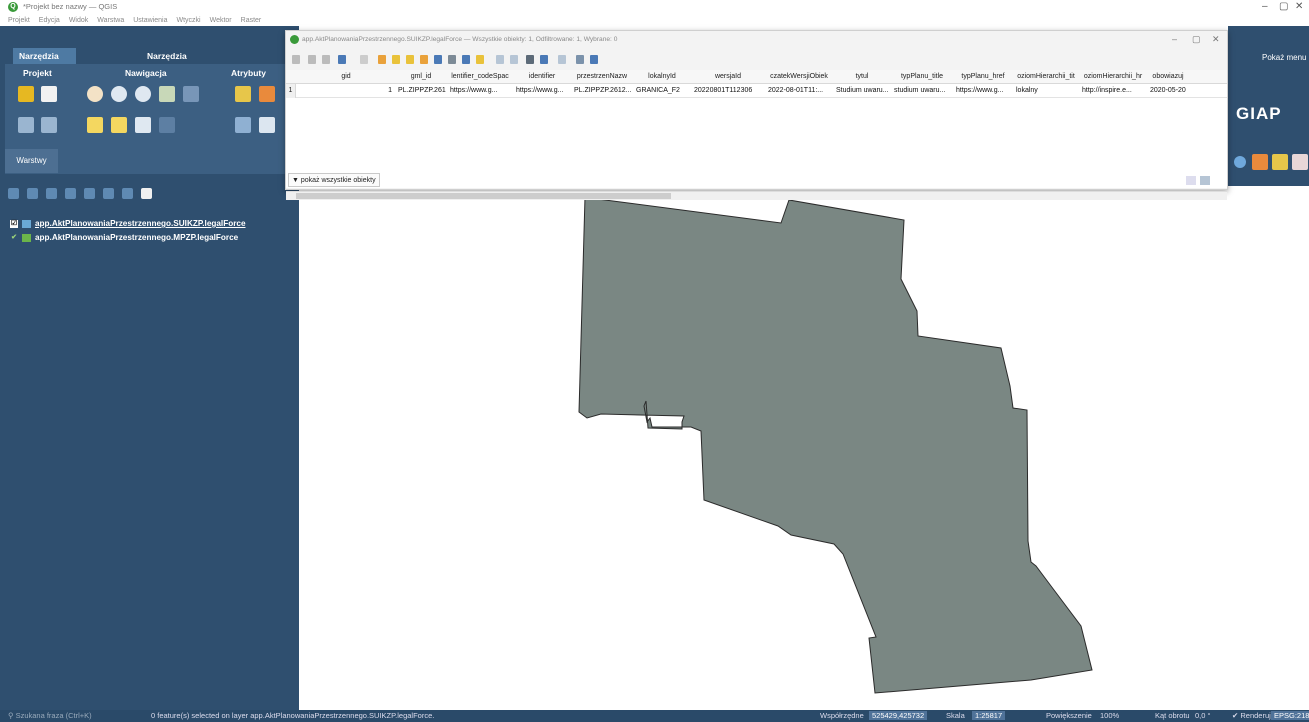 Image resolution: width=1309 pixels, height=722 pixels. Describe the element at coordinates (49, 125) in the screenshot. I see `save-as-icon` at that location.